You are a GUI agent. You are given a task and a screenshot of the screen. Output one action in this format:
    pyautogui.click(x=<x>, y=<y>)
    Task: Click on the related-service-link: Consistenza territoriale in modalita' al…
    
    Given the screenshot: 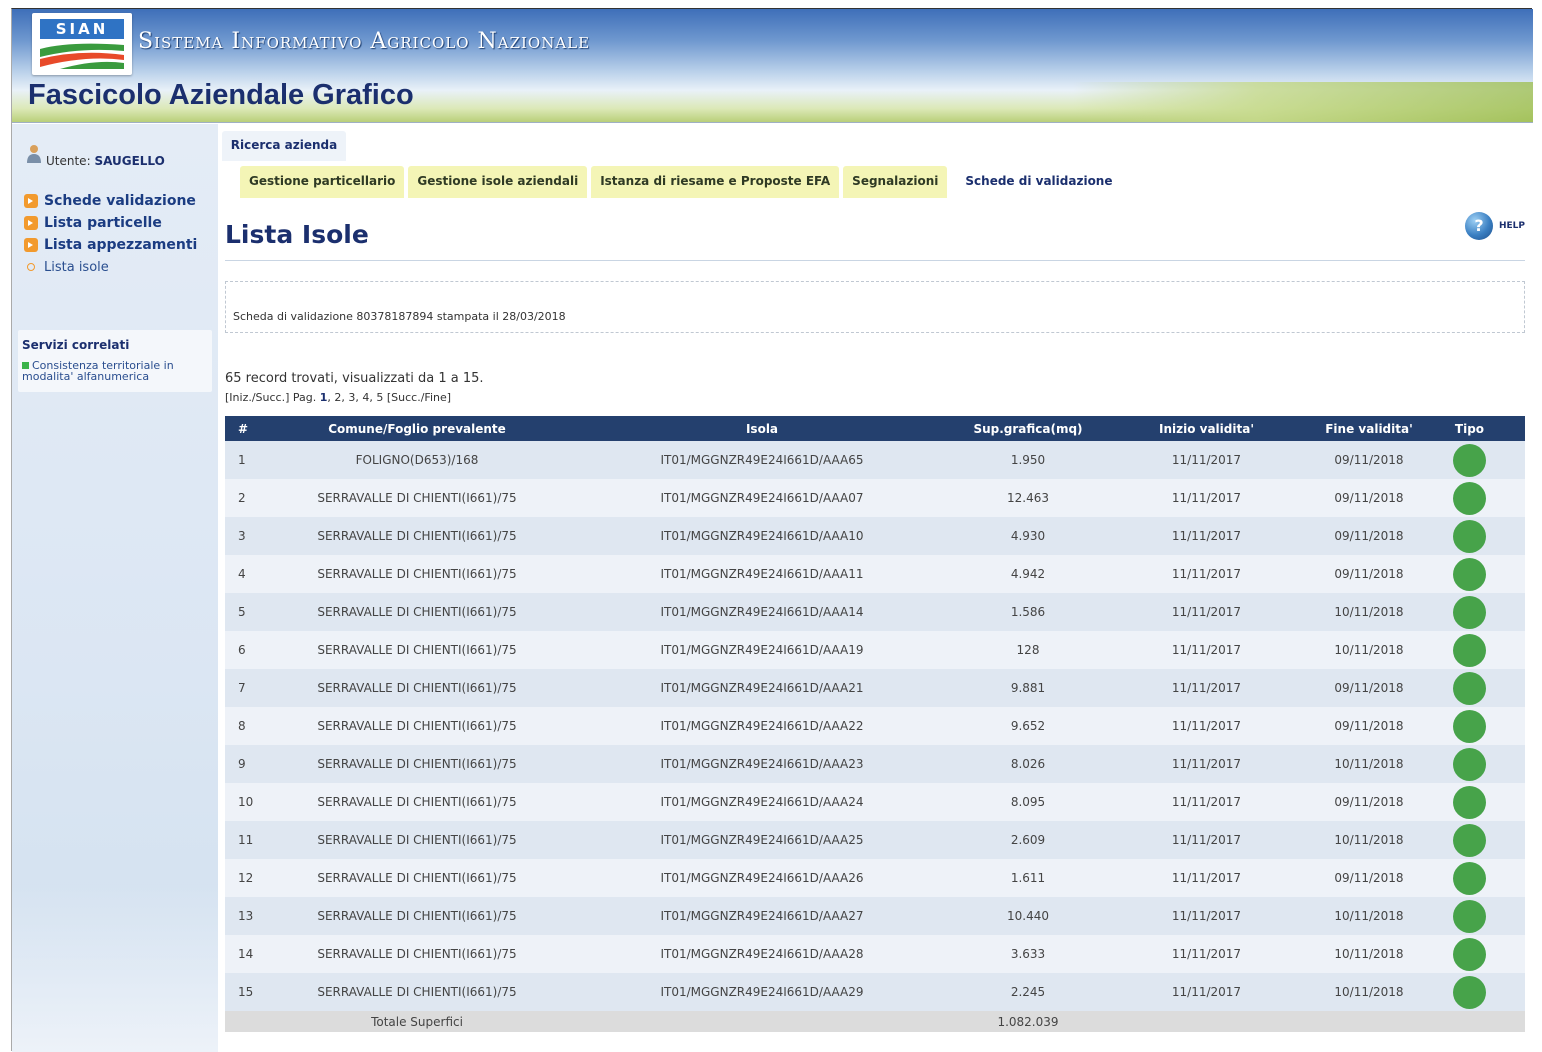 What is the action you would take?
    pyautogui.click(x=112, y=371)
    